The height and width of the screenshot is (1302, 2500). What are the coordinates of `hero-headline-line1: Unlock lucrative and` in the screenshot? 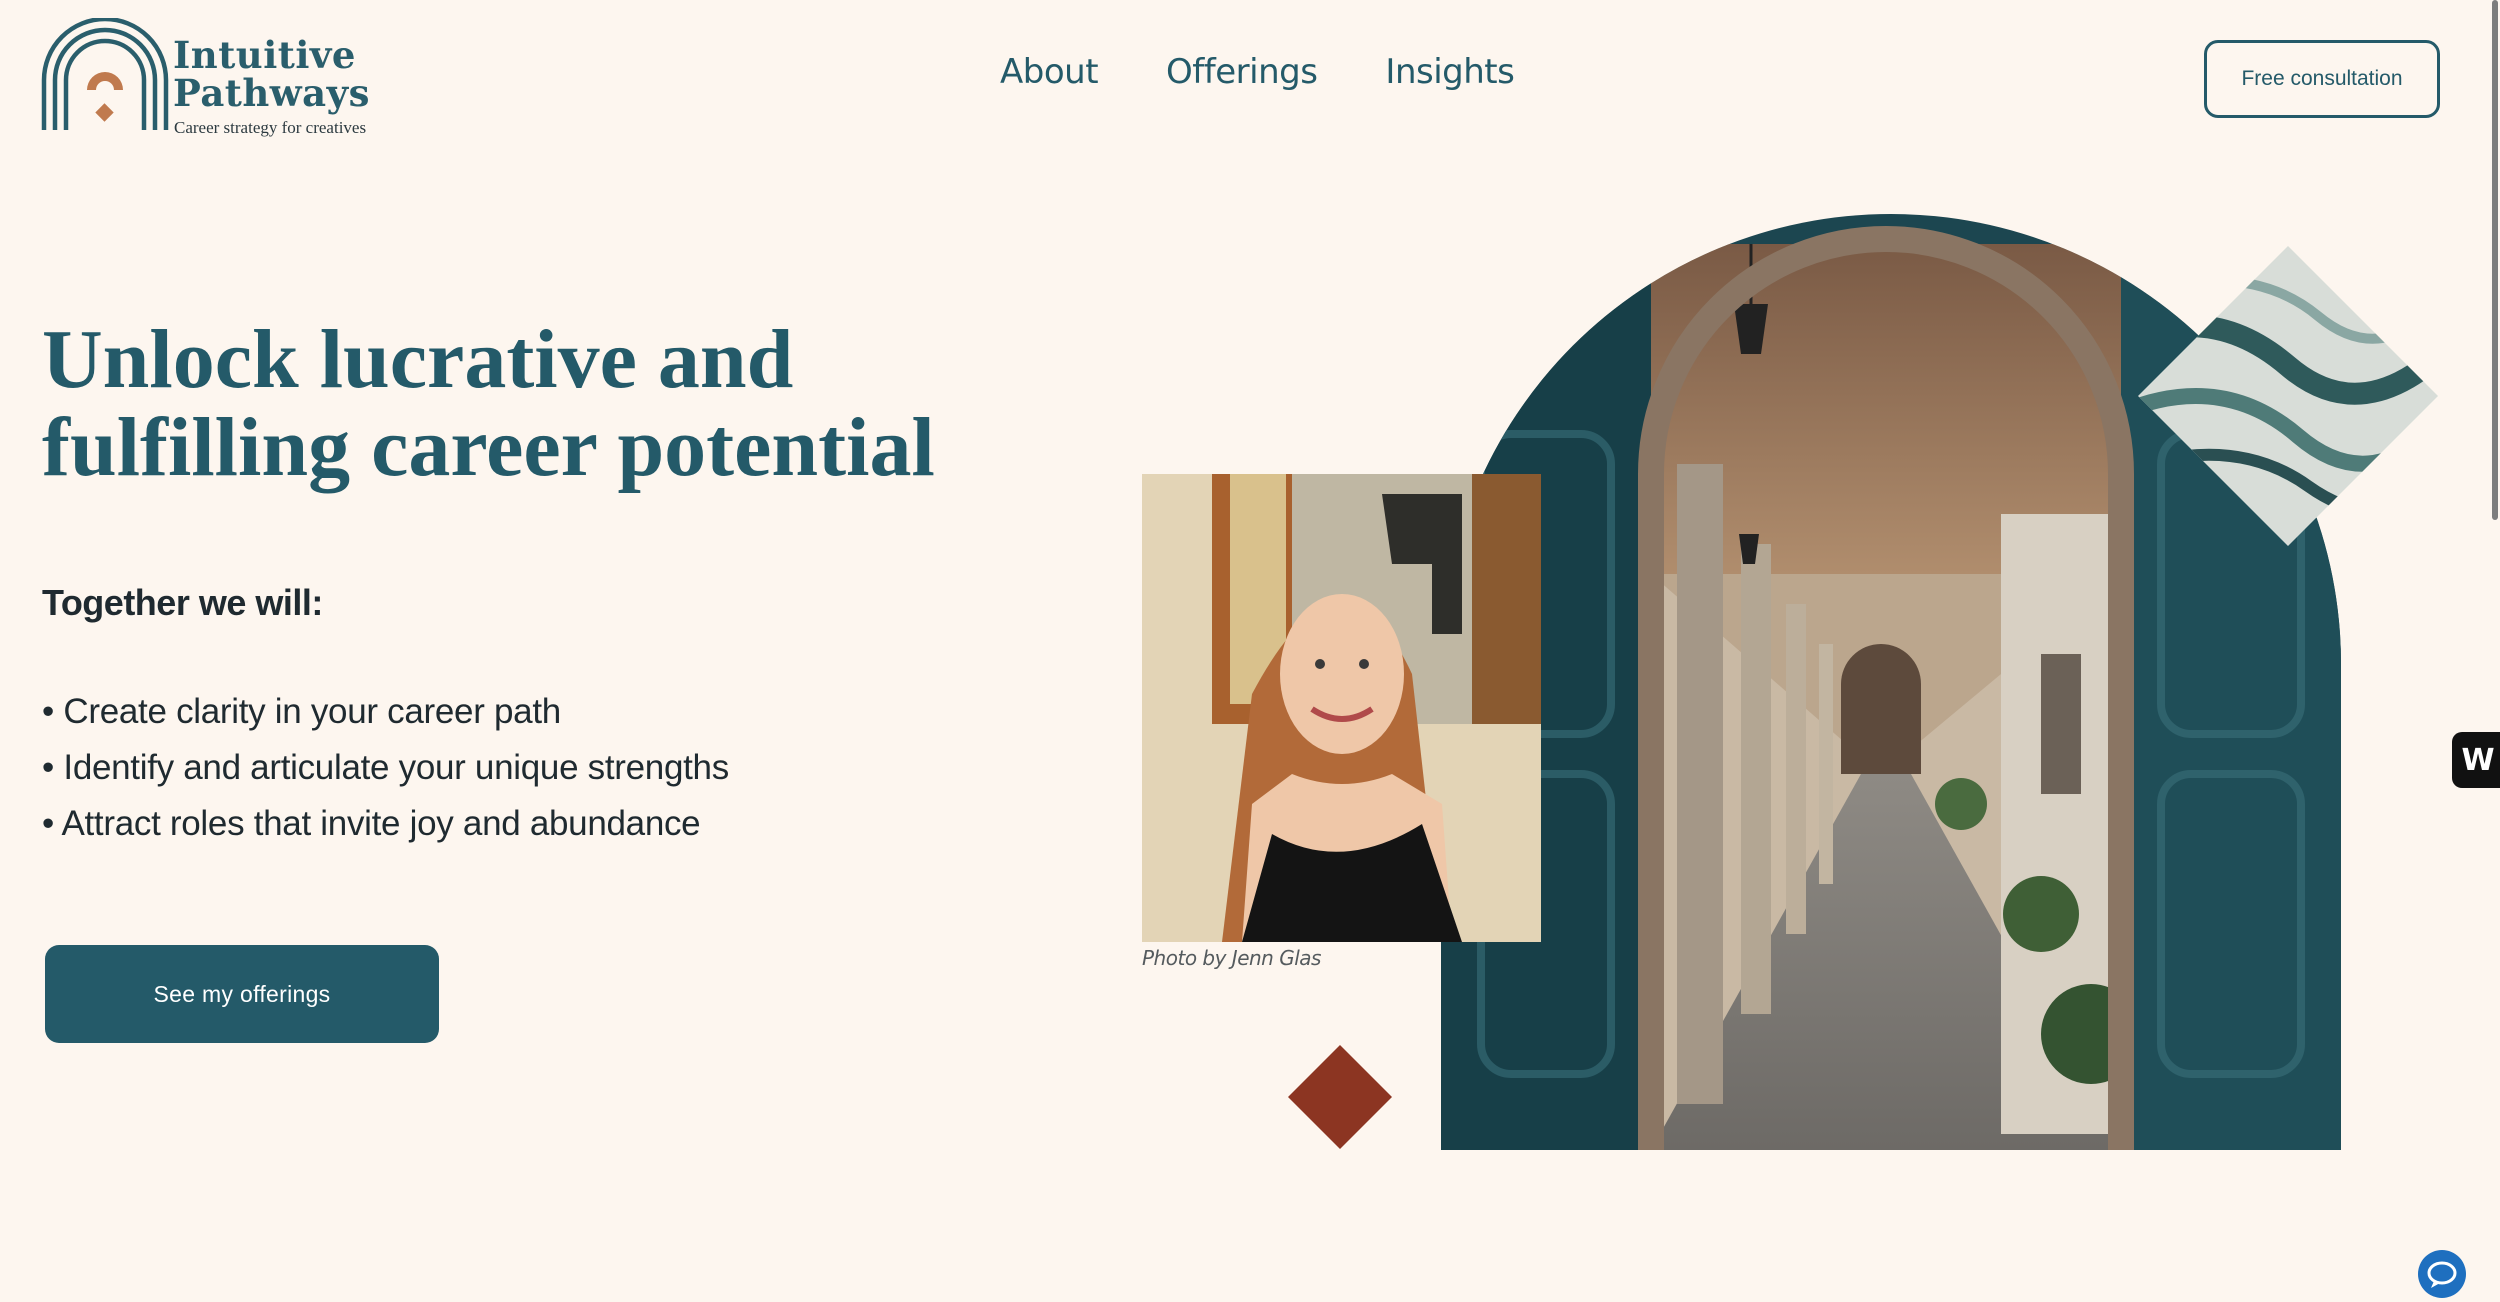 It's located at (418, 359).